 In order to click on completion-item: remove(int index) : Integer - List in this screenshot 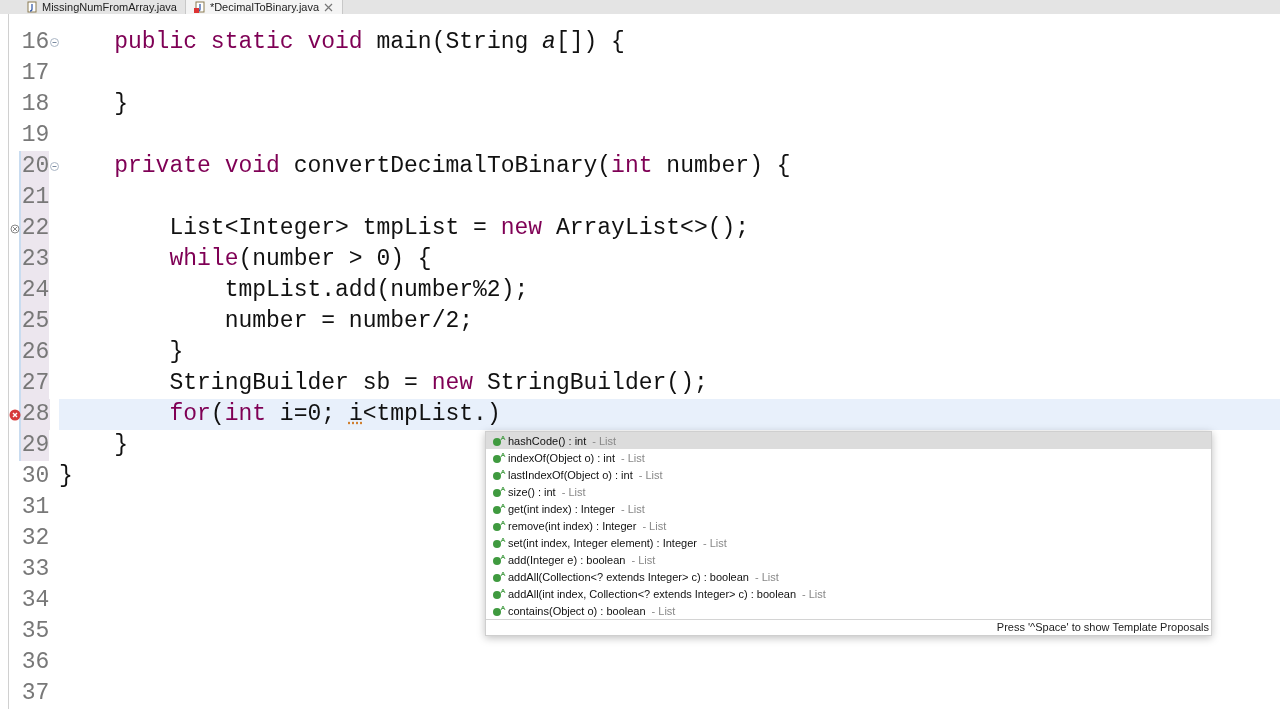, I will do `click(848, 525)`.